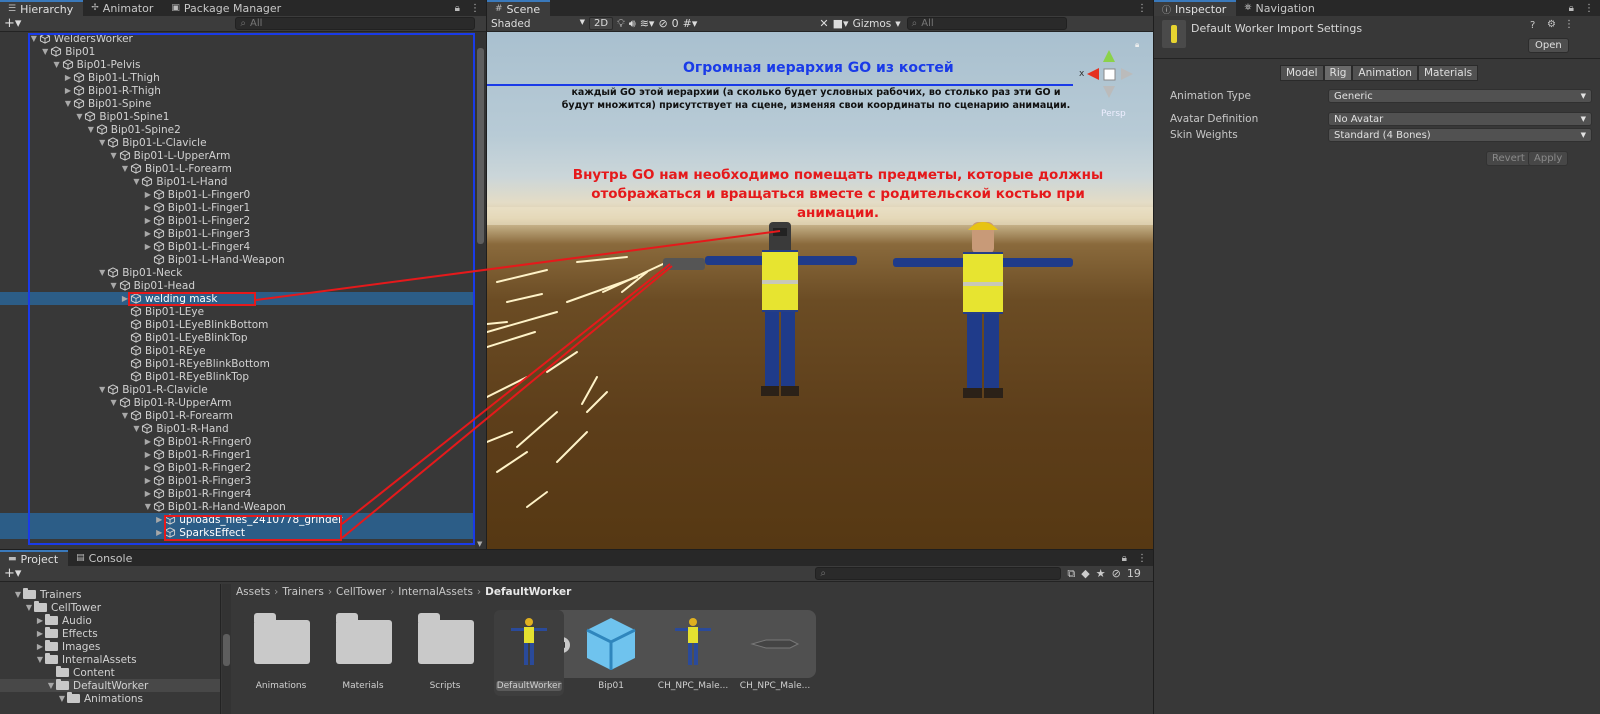 This screenshot has width=1600, height=714. I want to click on tab-hierarchy: ☰ Hierarchy, so click(42, 8).